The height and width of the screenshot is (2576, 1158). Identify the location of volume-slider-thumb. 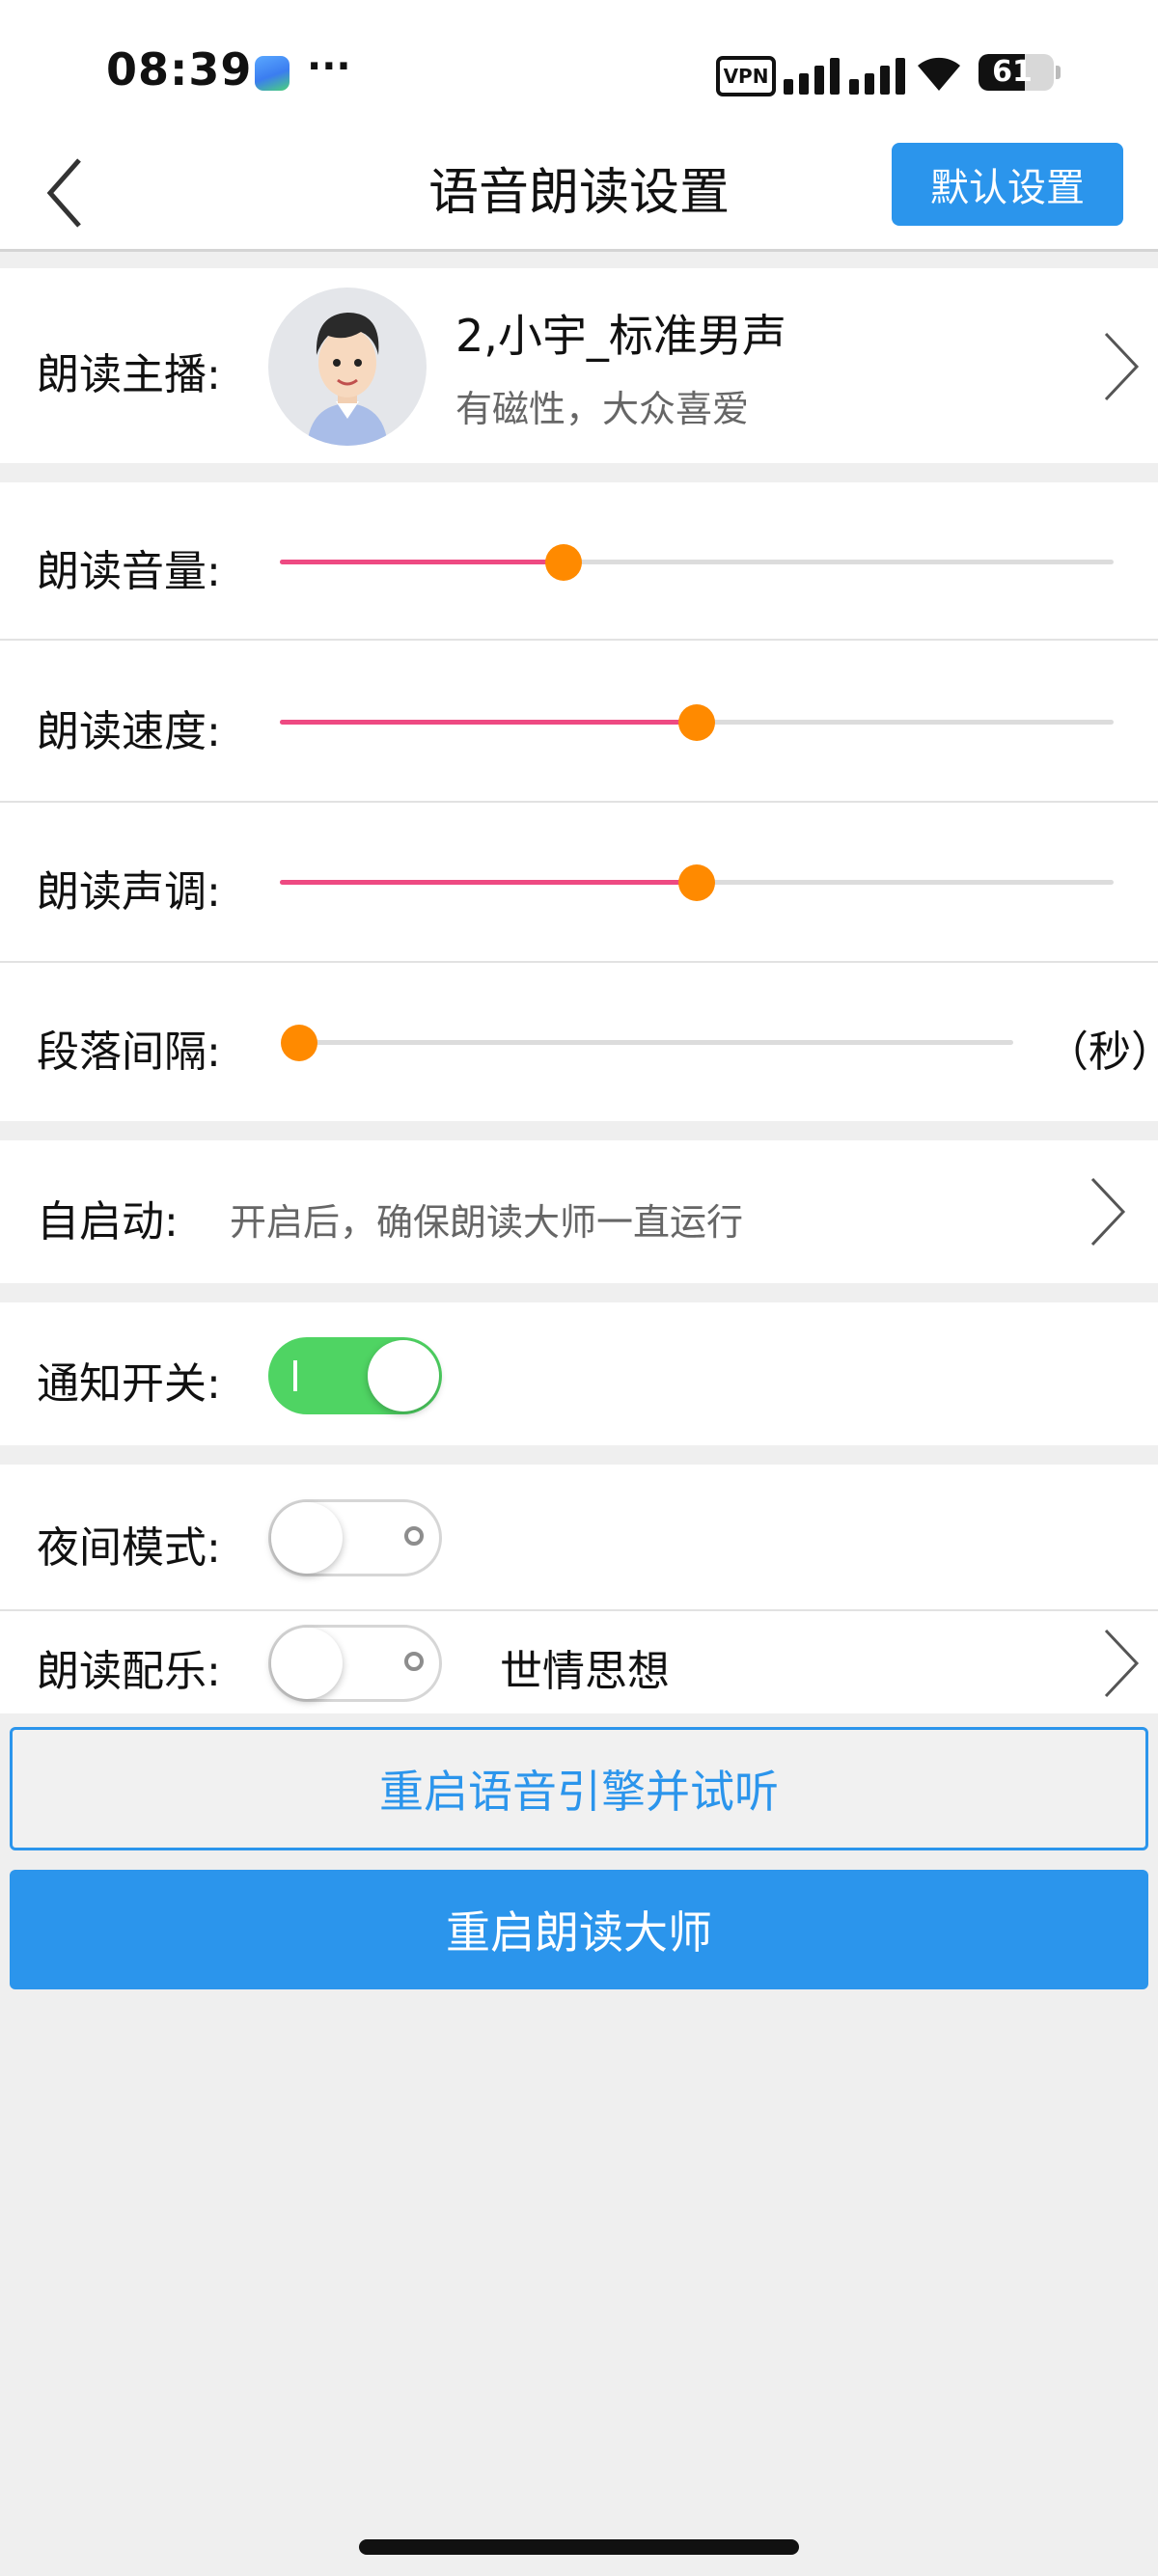
(563, 562).